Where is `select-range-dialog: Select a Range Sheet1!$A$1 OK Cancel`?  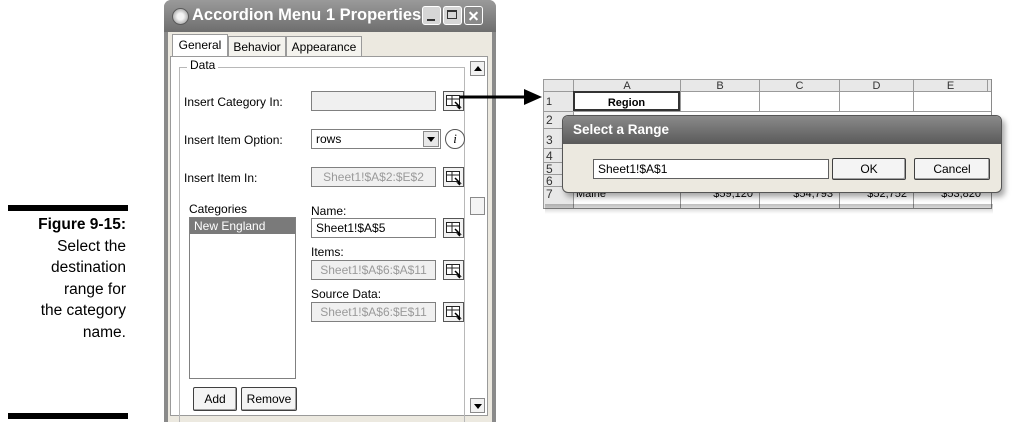
select-range-dialog: Select a Range Sheet1!$A$1 OK Cancel is located at coordinates (782, 154).